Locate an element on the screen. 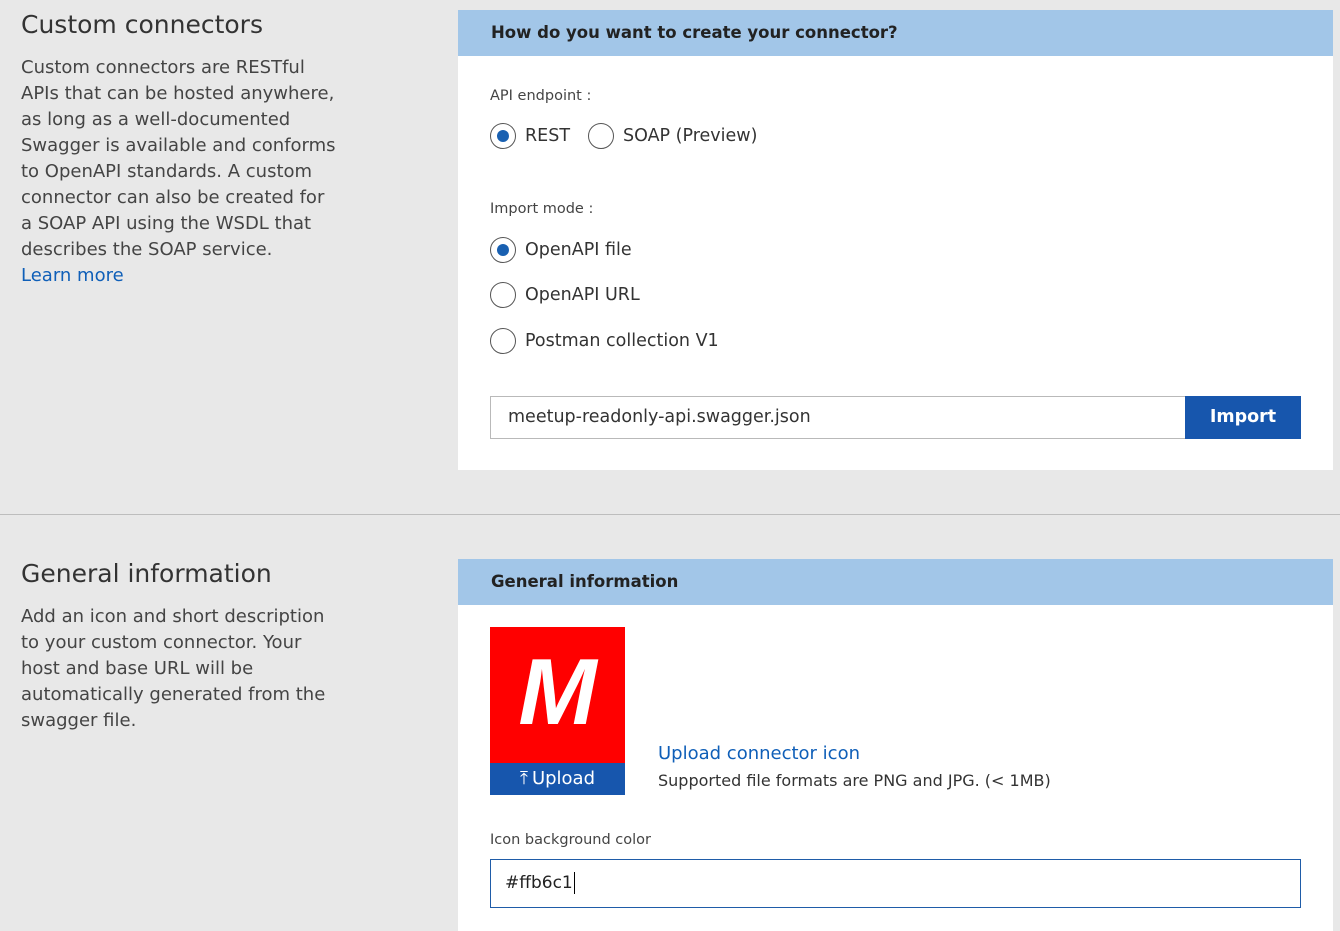  radio-soap: SOAP (Preview) is located at coordinates (672, 136).